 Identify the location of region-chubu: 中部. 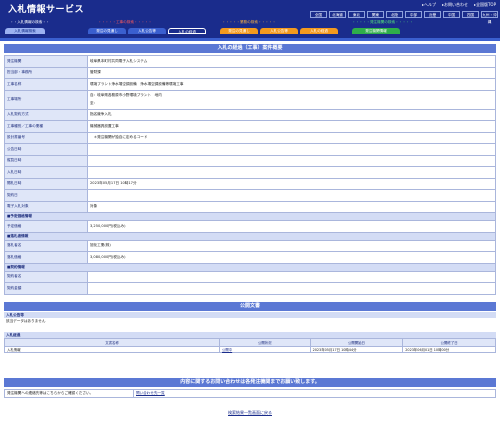
(413, 14).